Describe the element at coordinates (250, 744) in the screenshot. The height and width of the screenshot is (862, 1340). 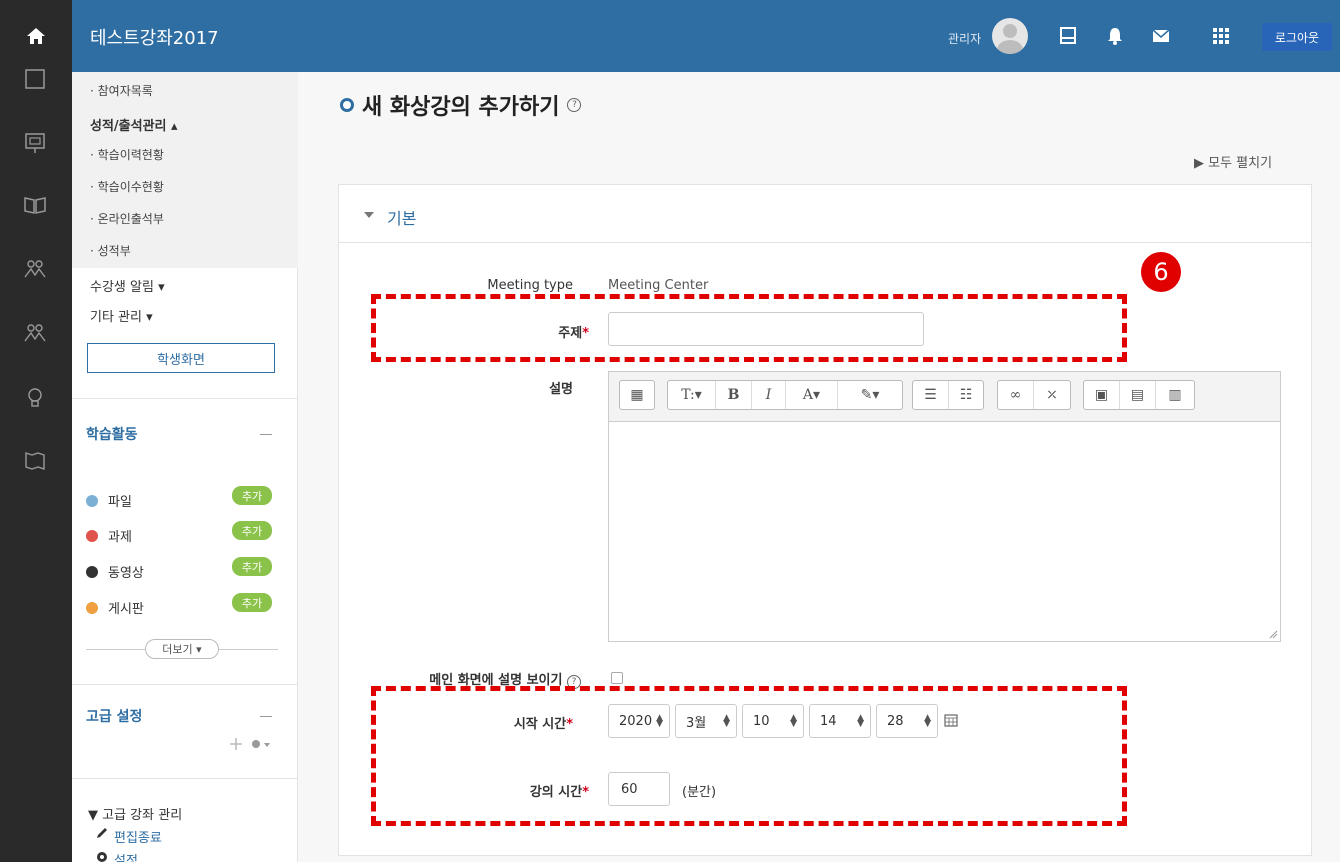
I see `move-settings-icon` at that location.